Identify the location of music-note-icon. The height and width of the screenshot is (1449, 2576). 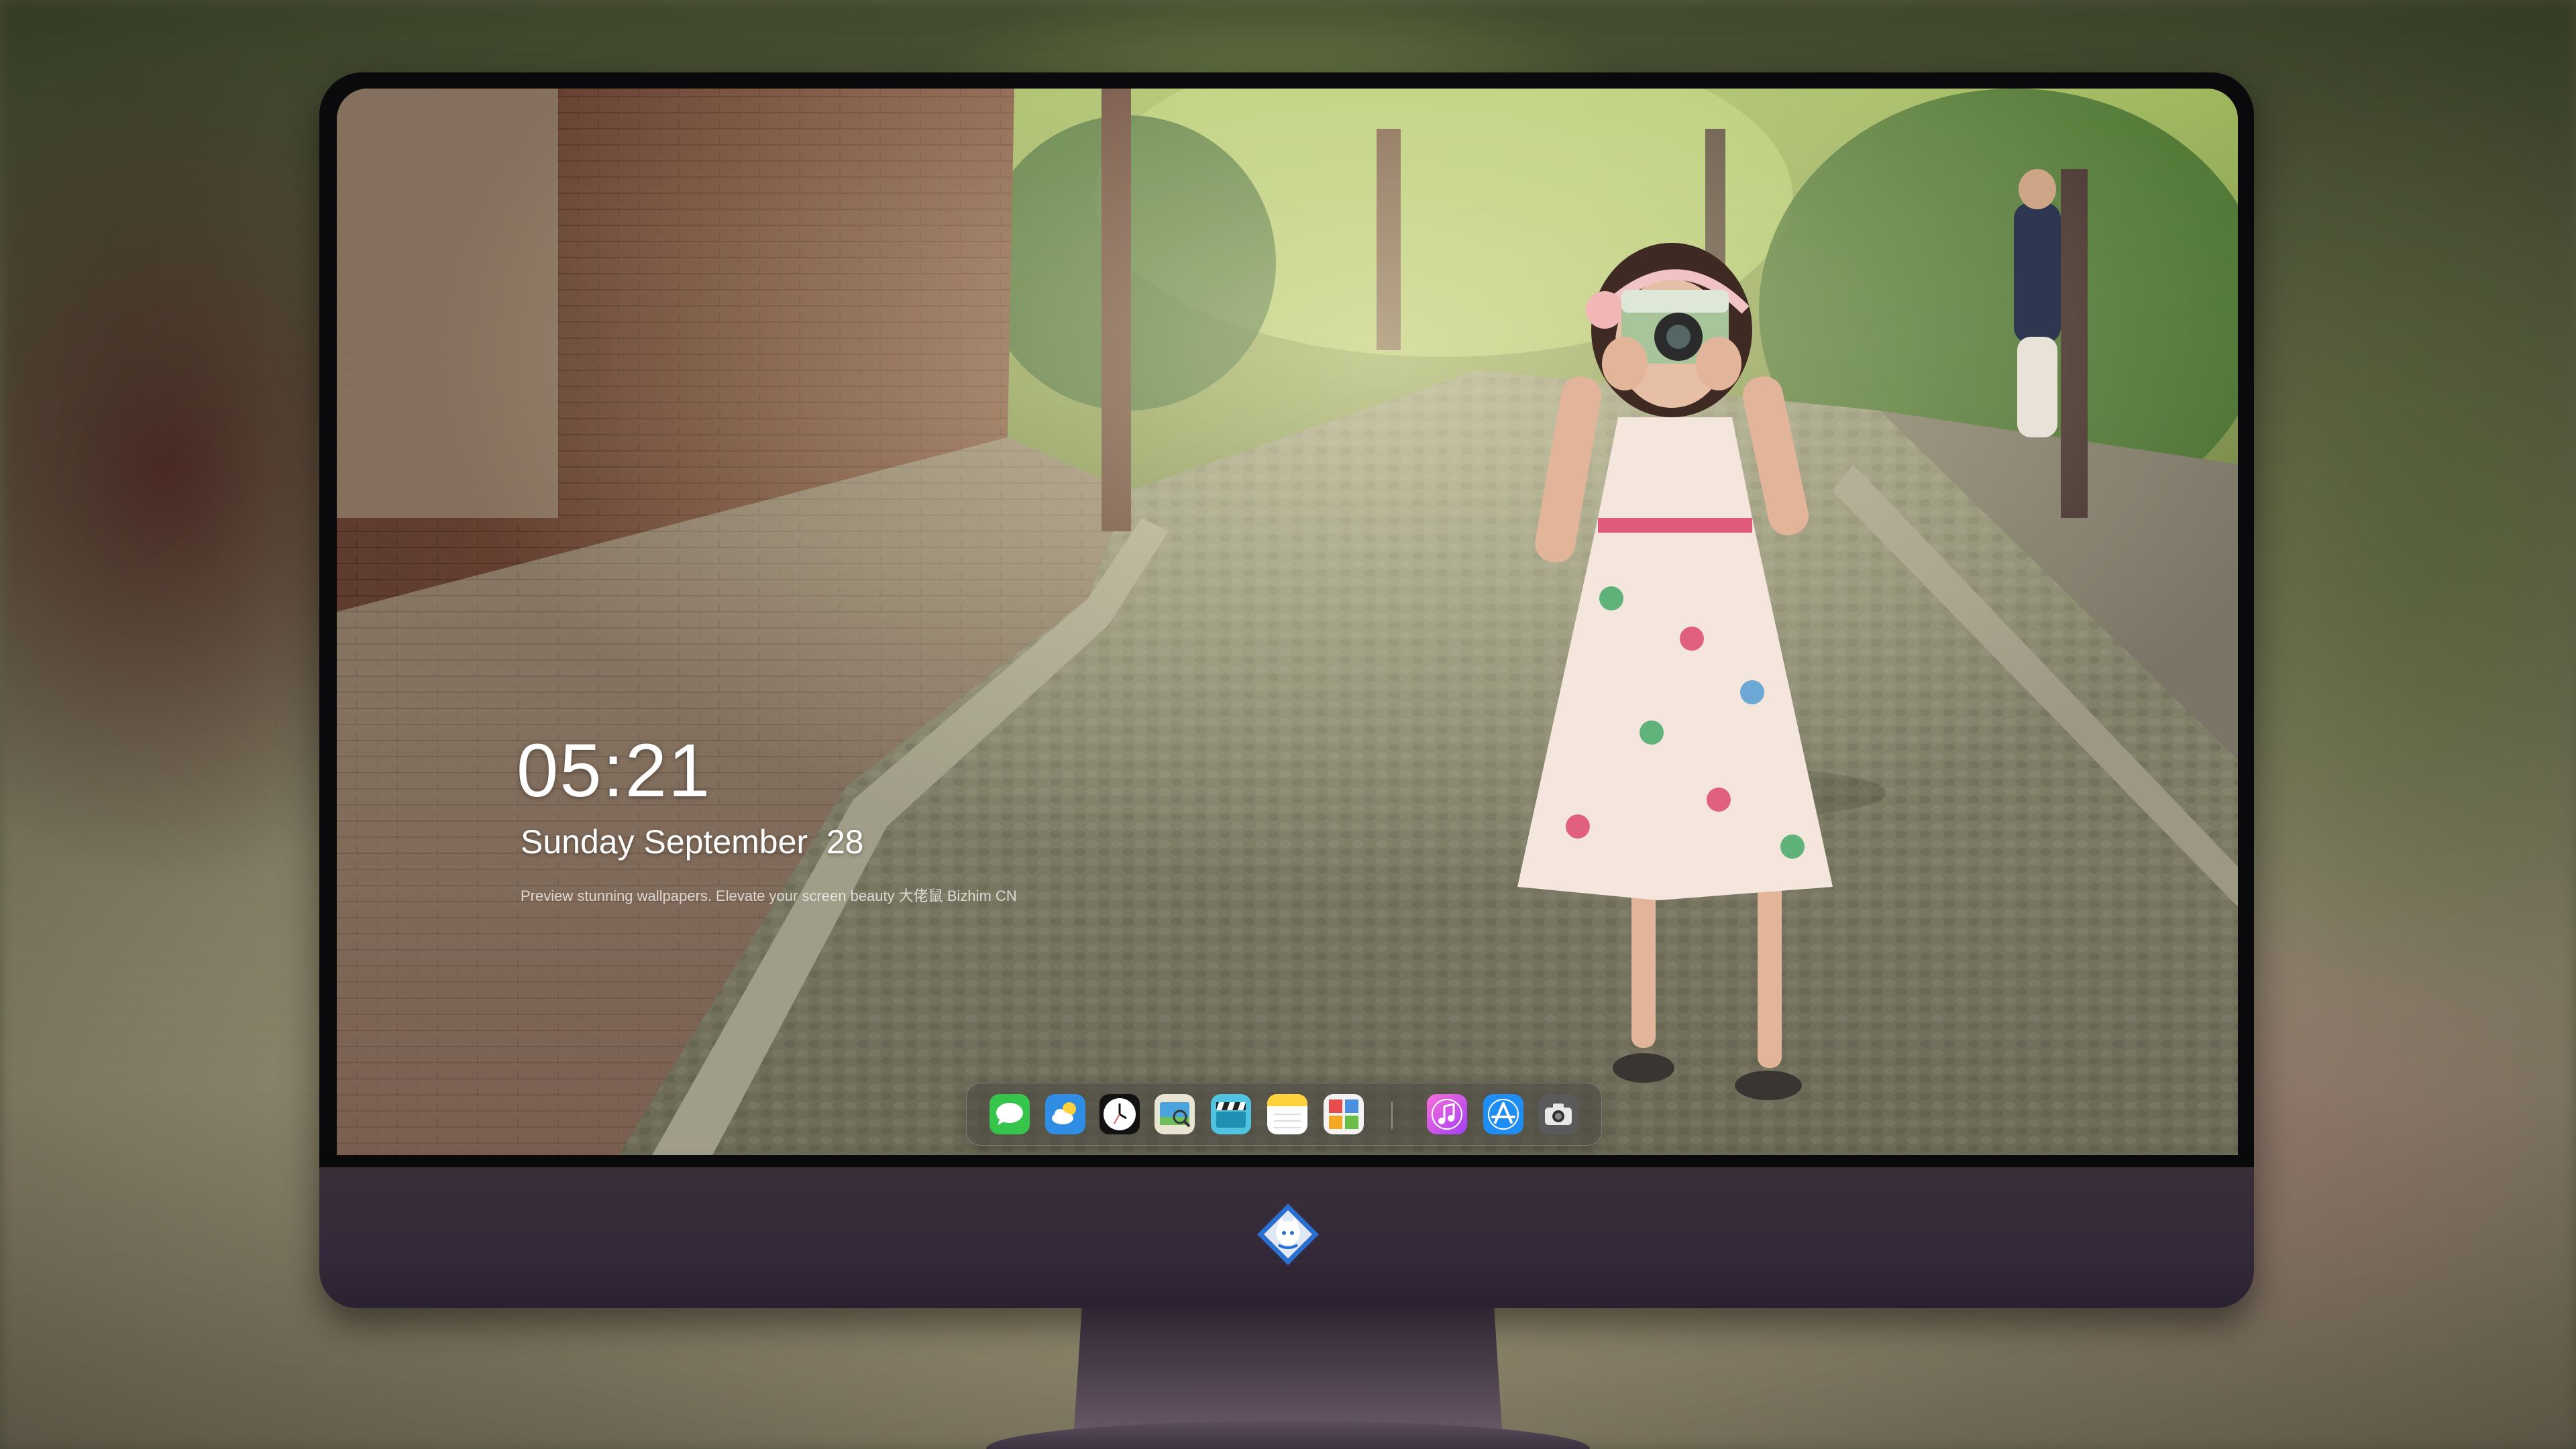
(1447, 1114).